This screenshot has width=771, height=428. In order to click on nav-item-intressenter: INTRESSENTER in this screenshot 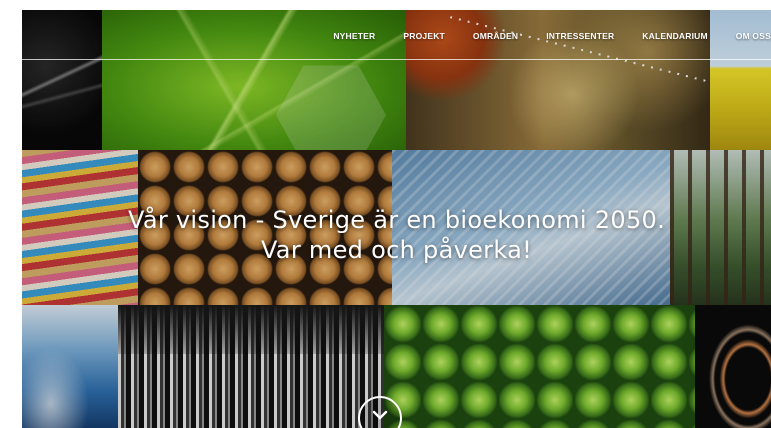, I will do `click(580, 36)`.